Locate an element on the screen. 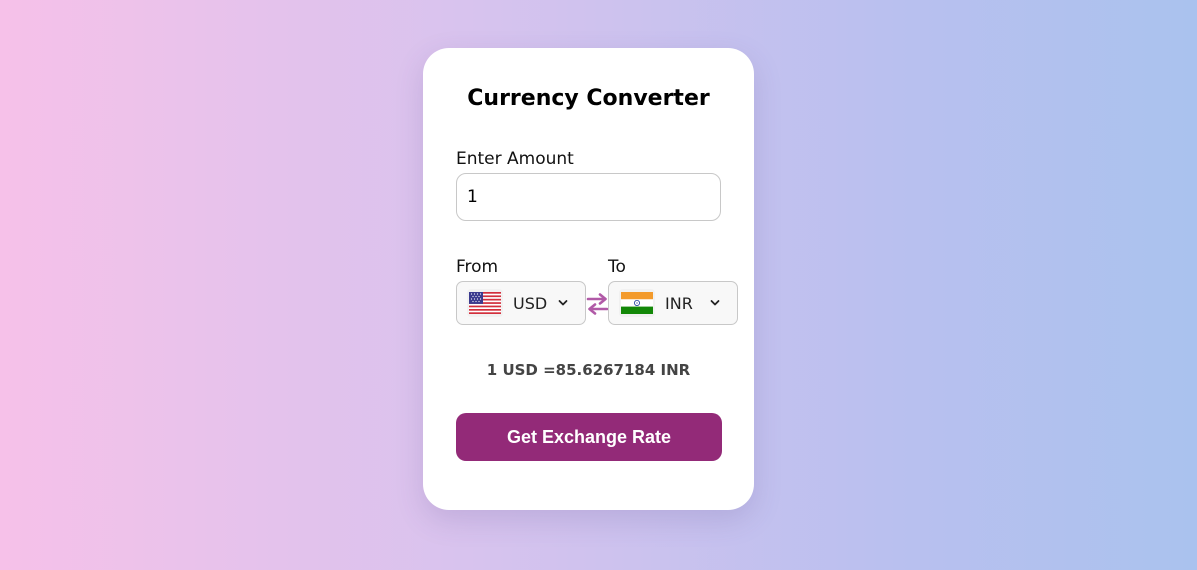  get-exchange-rate-button: Get Exchange Rate is located at coordinates (589, 437).